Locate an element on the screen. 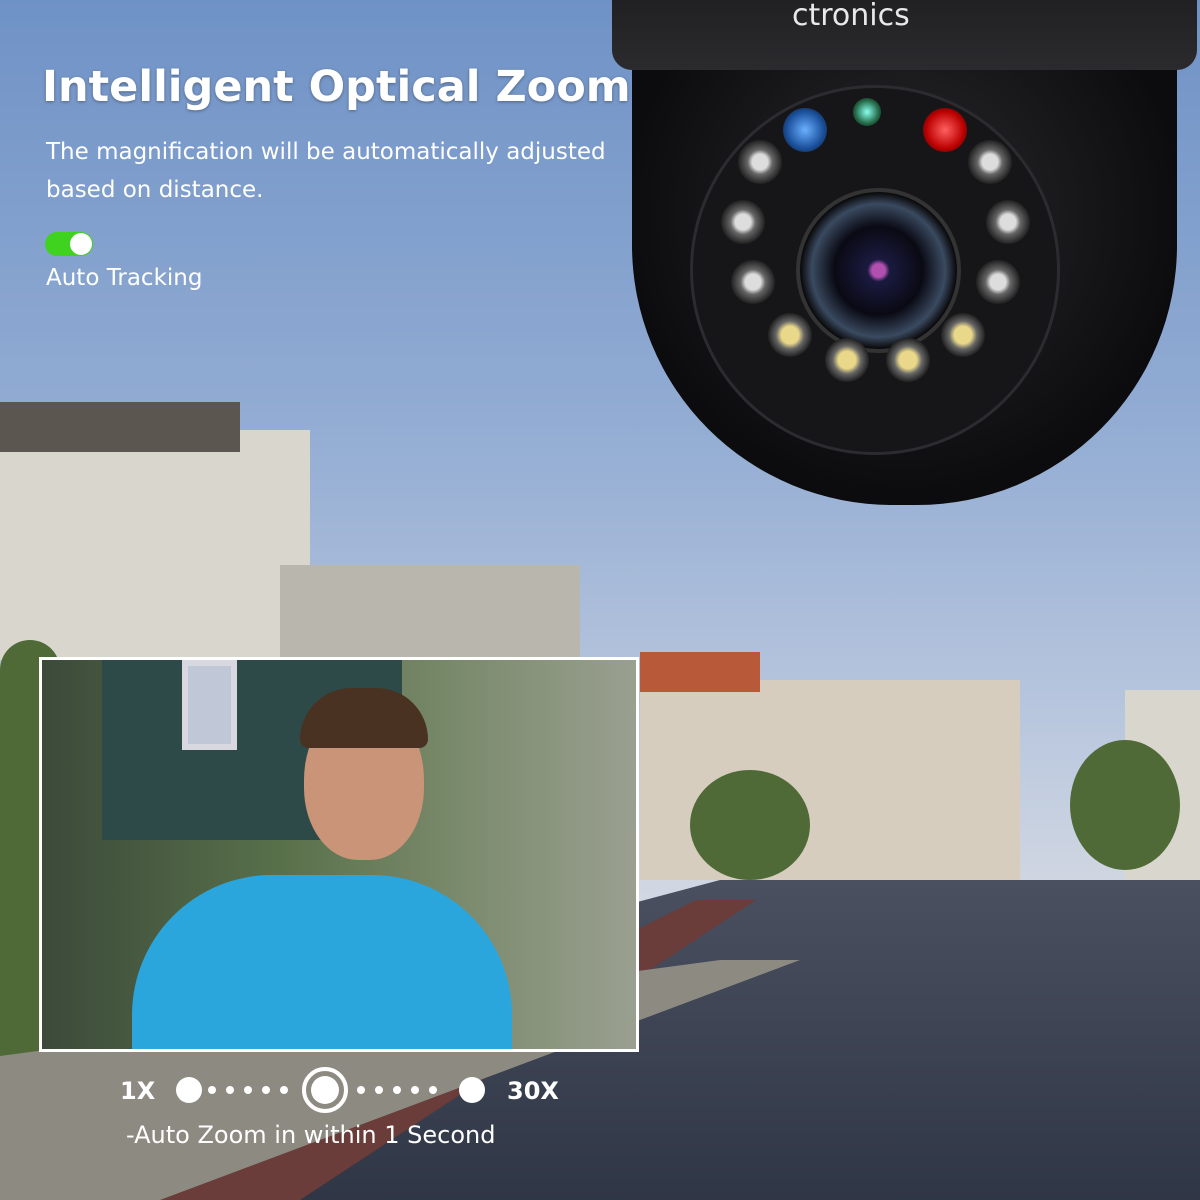  red-light is located at coordinates (945, 130).